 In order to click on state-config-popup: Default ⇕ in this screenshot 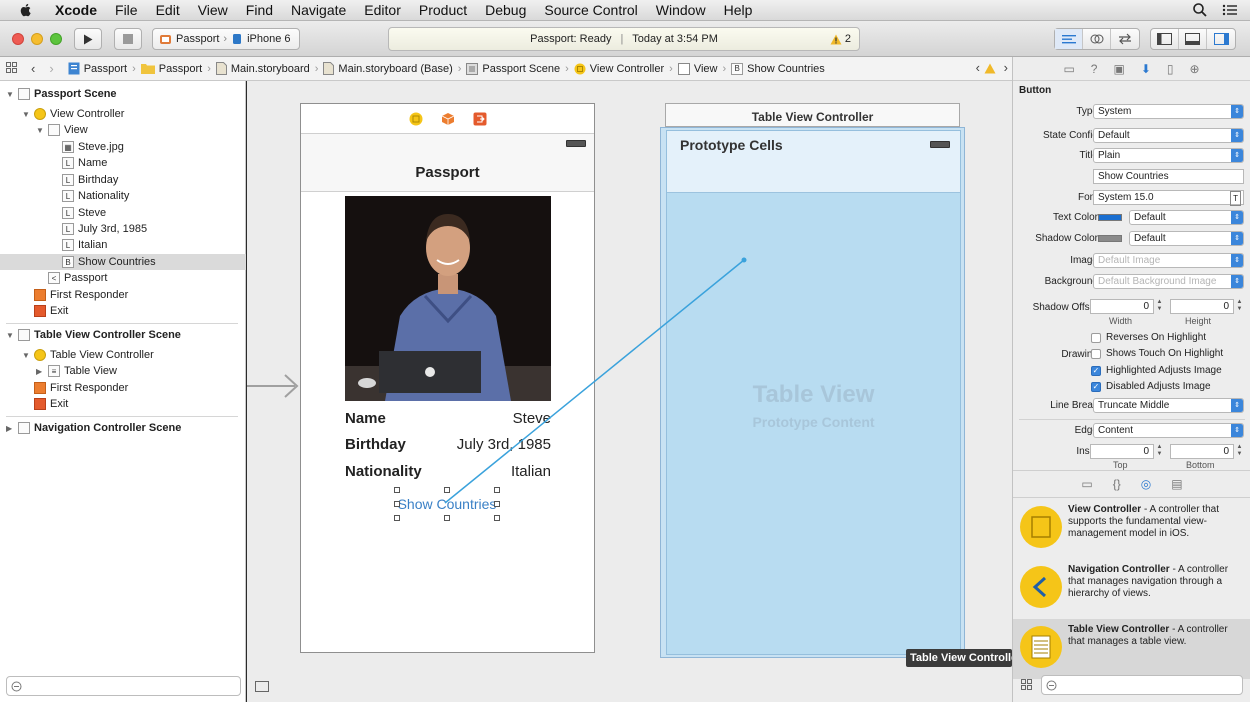, I will do `click(1168, 135)`.